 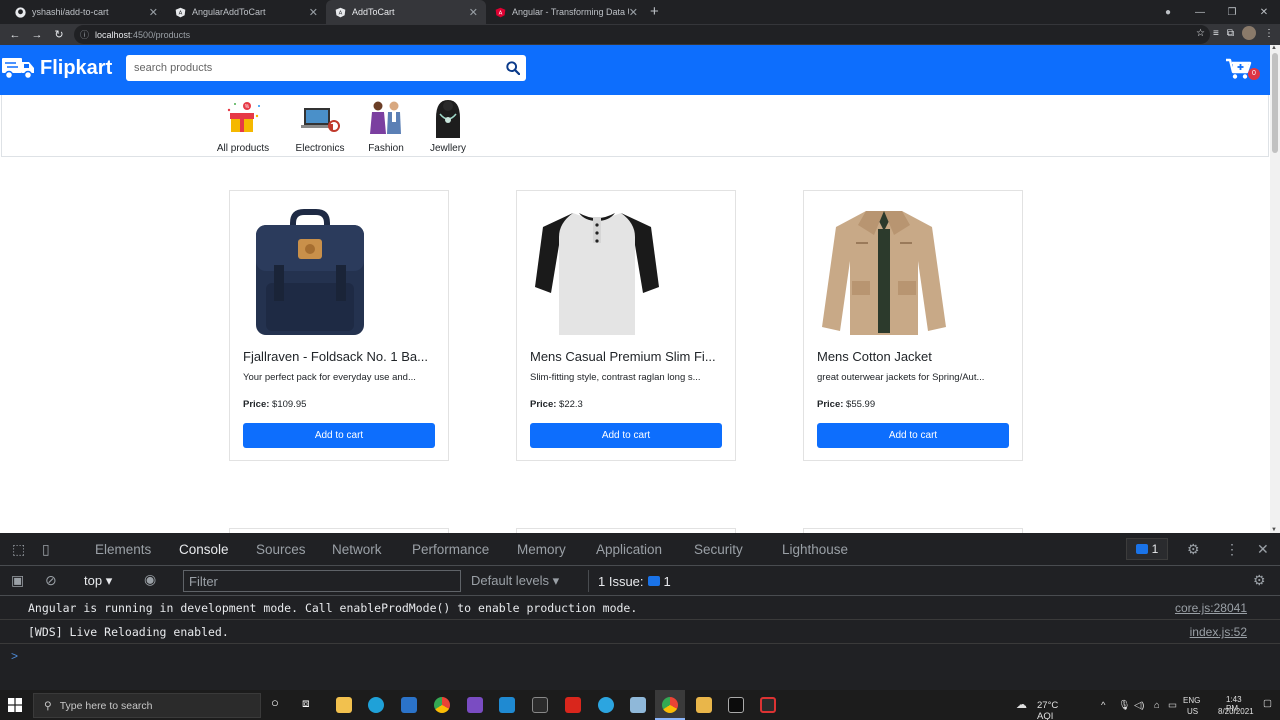 I want to click on scrollbar-thumb, so click(x=1275, y=103).